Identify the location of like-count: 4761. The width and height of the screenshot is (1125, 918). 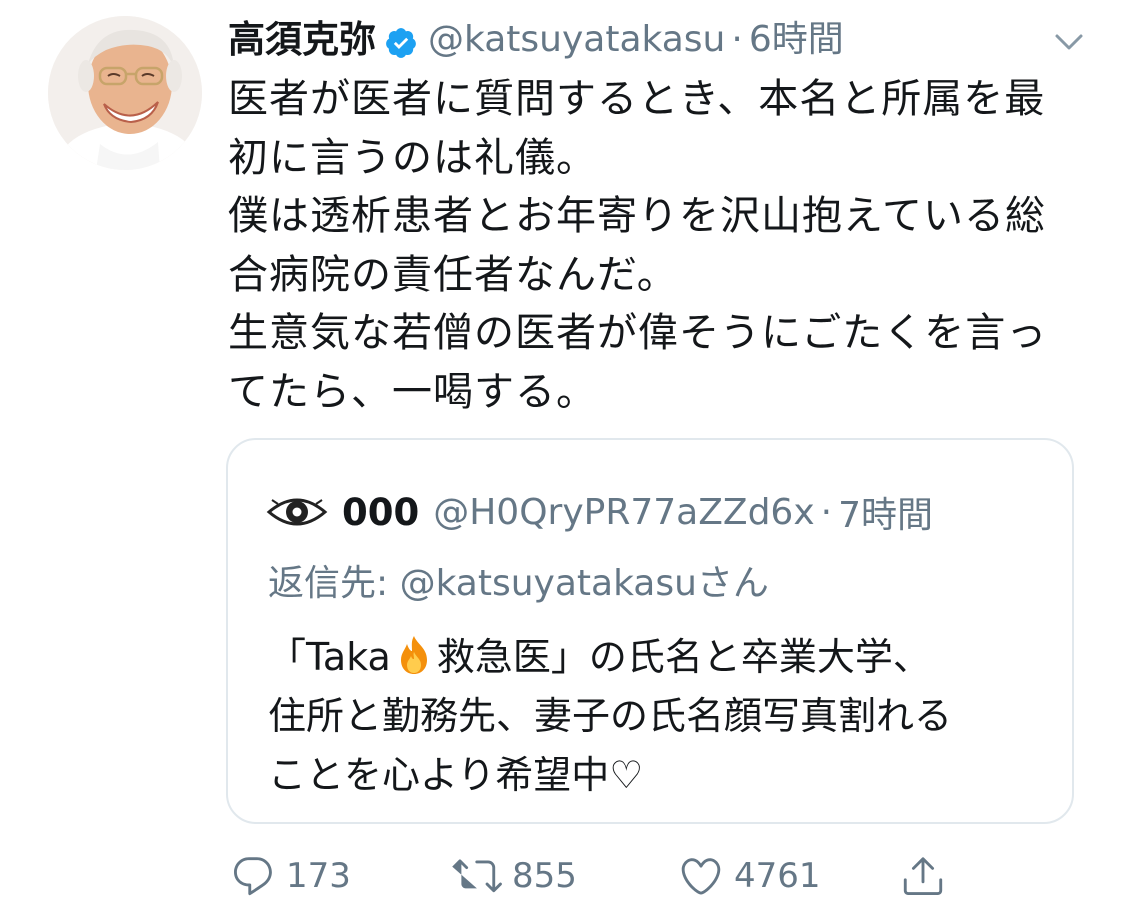
(777, 876).